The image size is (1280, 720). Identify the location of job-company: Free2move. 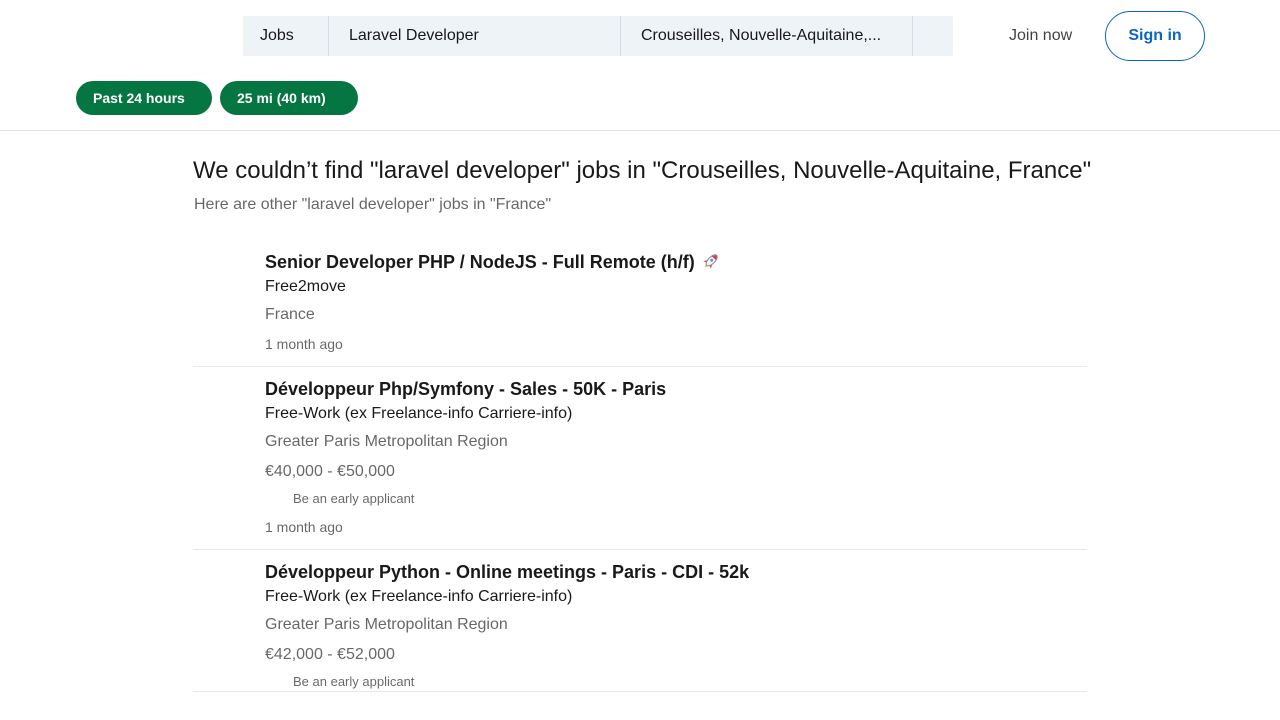
(676, 287).